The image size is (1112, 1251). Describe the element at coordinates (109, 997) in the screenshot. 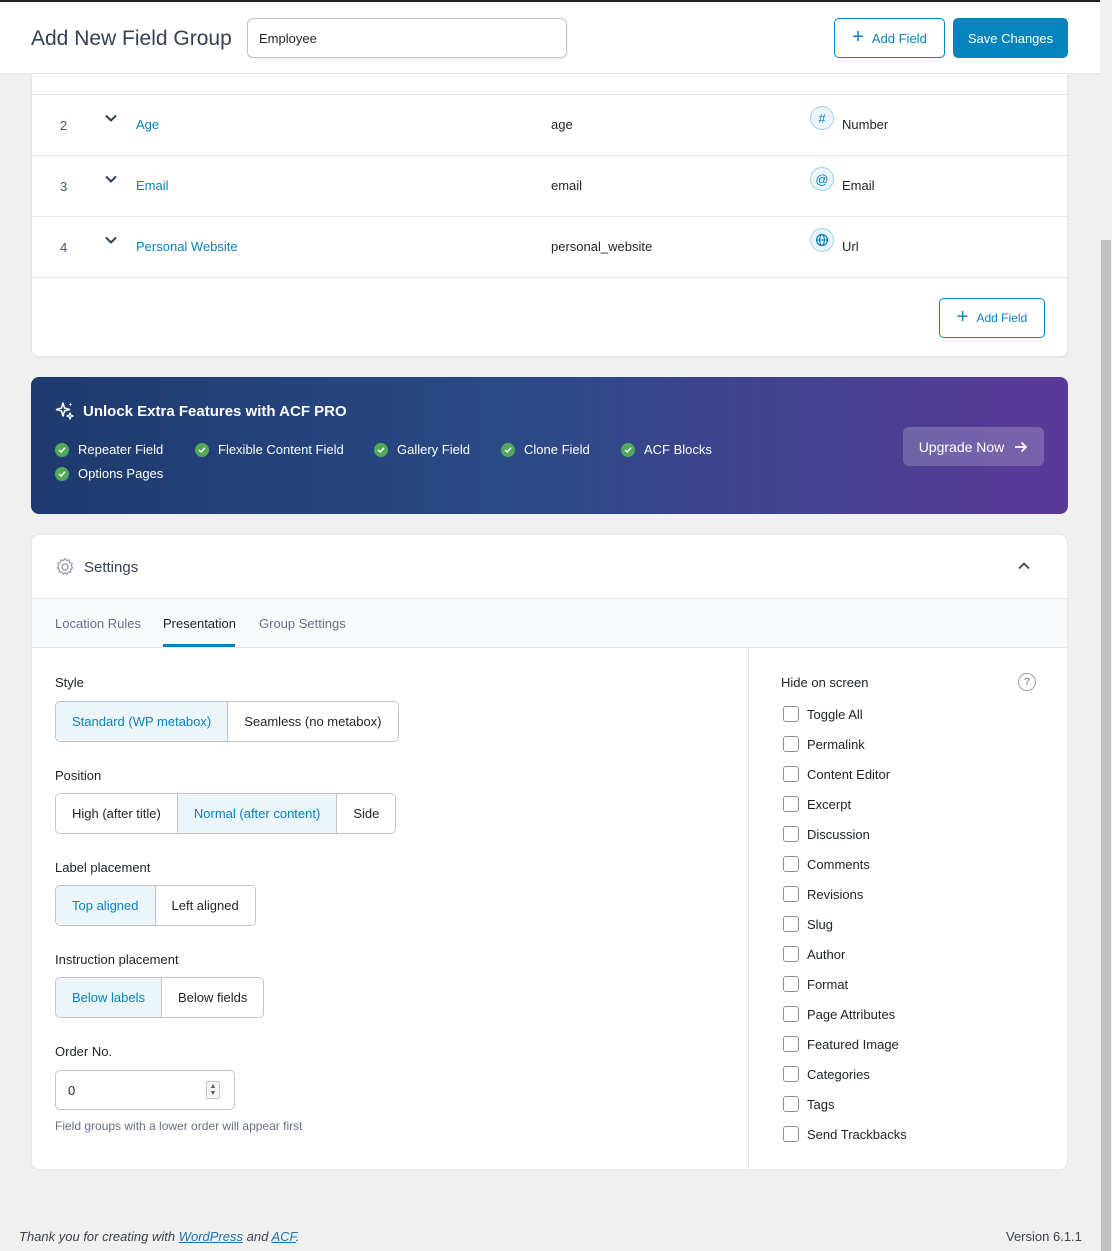

I see `instruction-below-labels: Below labels` at that location.